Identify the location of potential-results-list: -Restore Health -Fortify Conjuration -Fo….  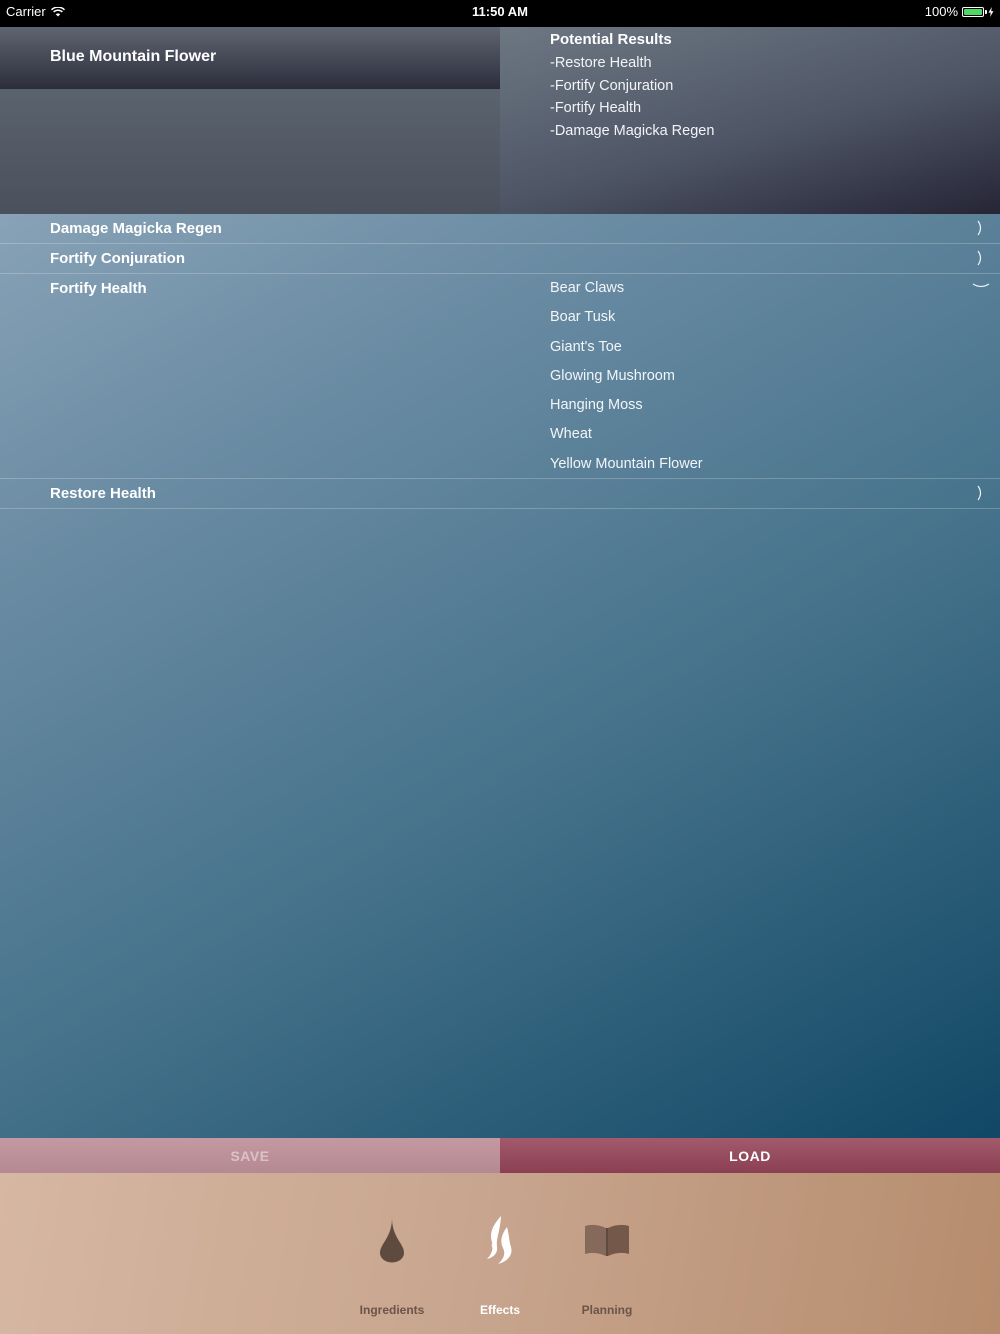
(632, 97).